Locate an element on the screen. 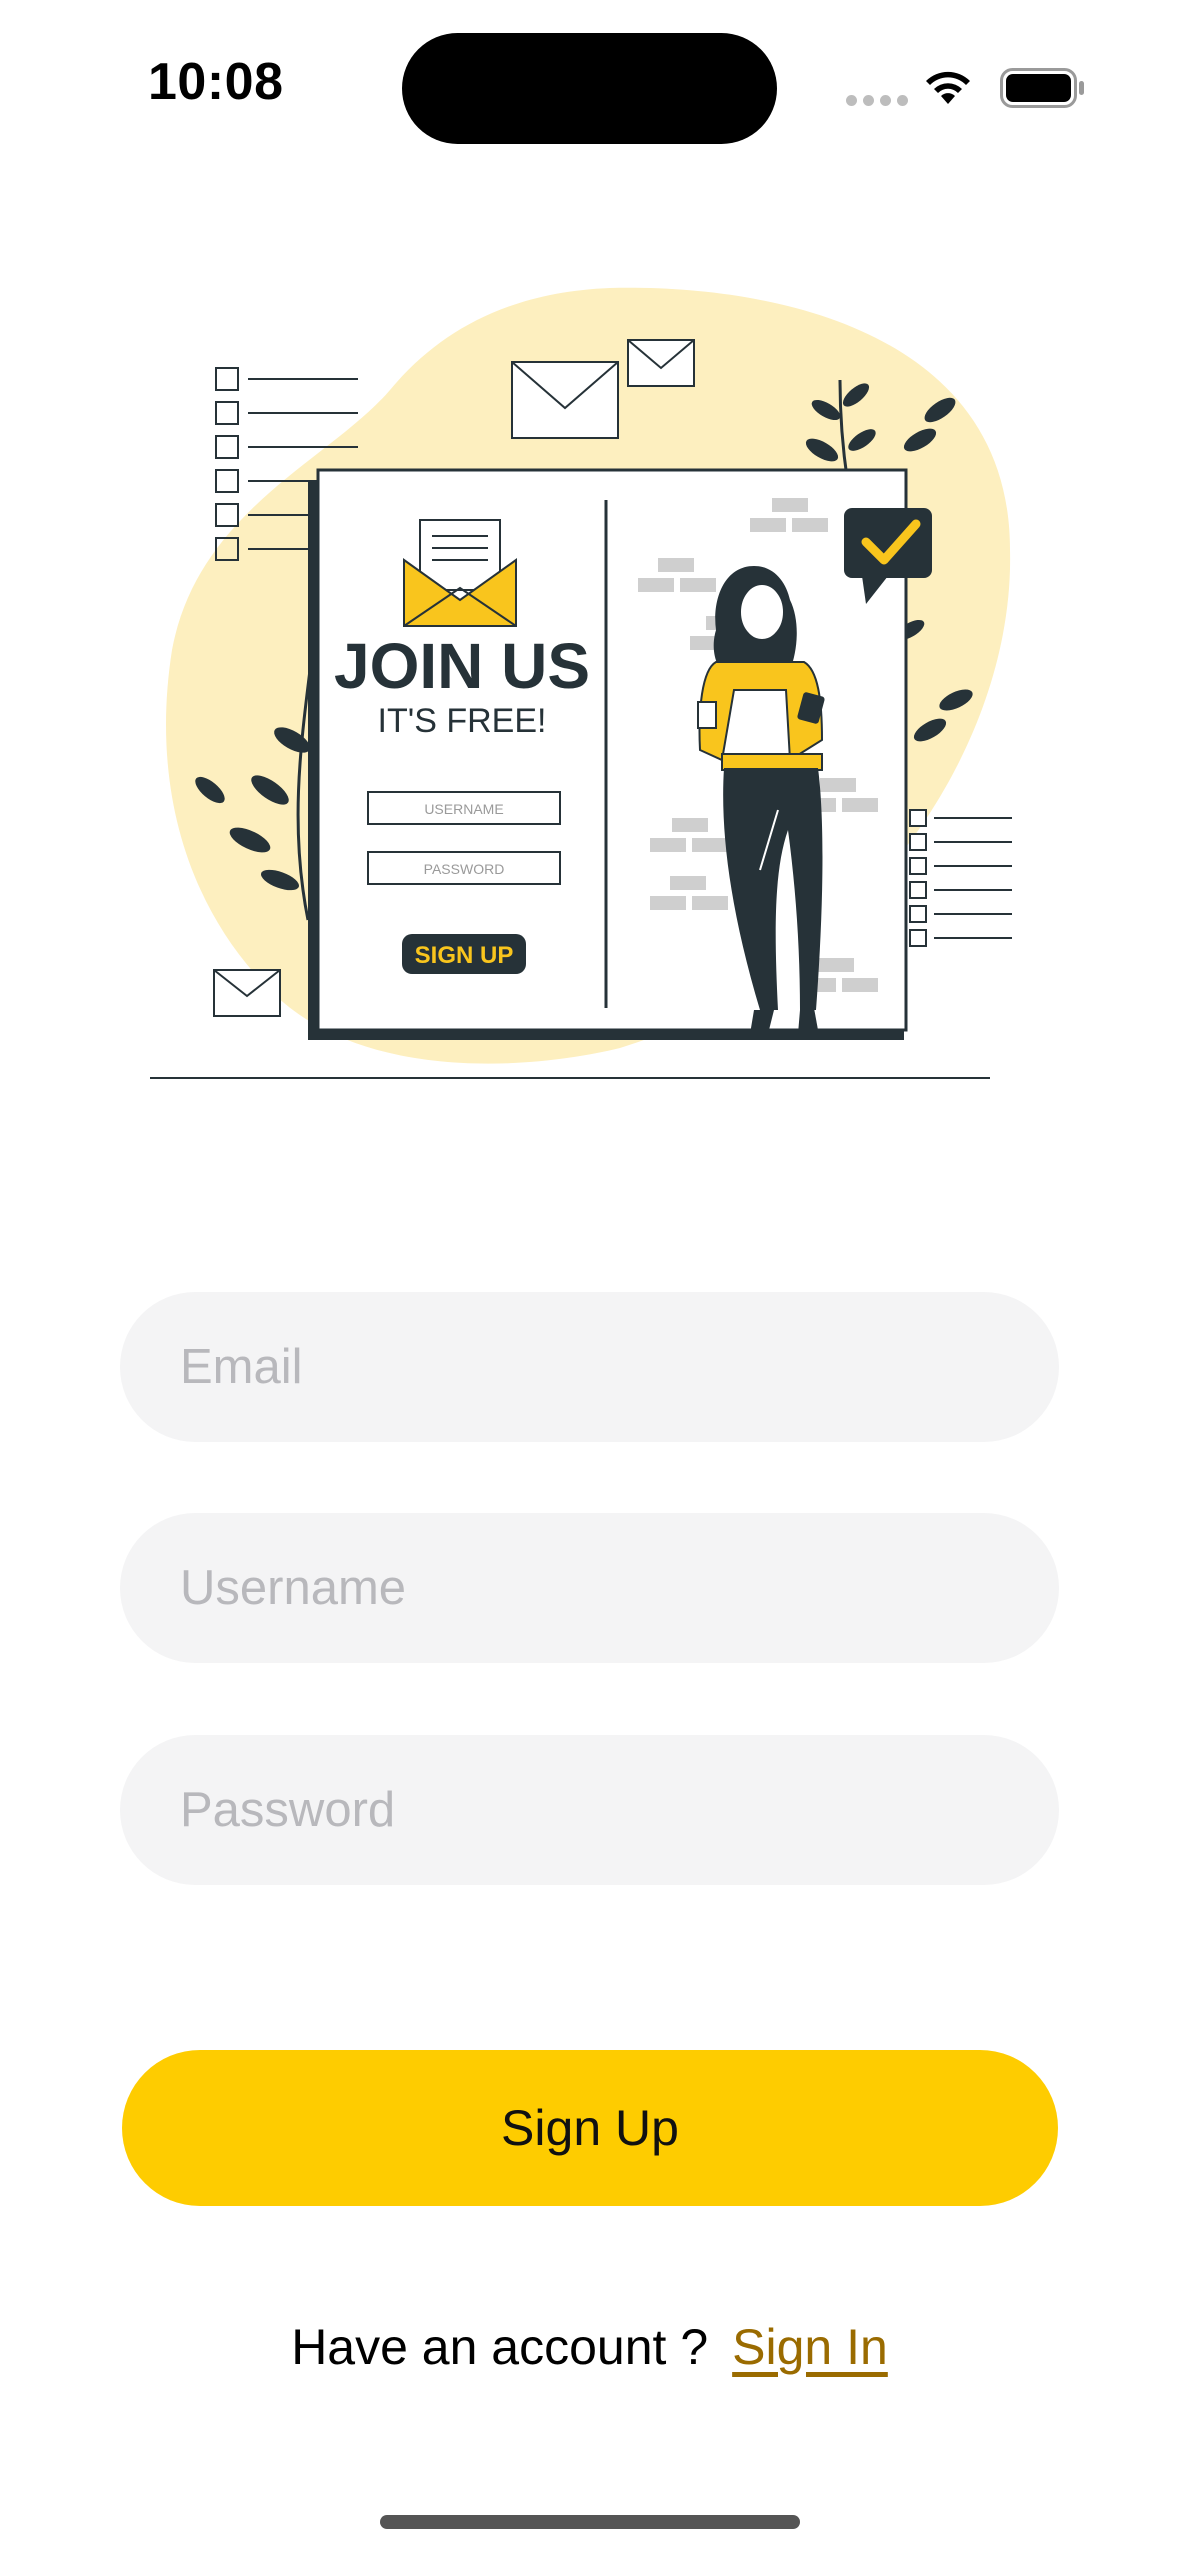 This screenshot has height=2556, width=1179. checklist-right-icon is located at coordinates (960, 878).